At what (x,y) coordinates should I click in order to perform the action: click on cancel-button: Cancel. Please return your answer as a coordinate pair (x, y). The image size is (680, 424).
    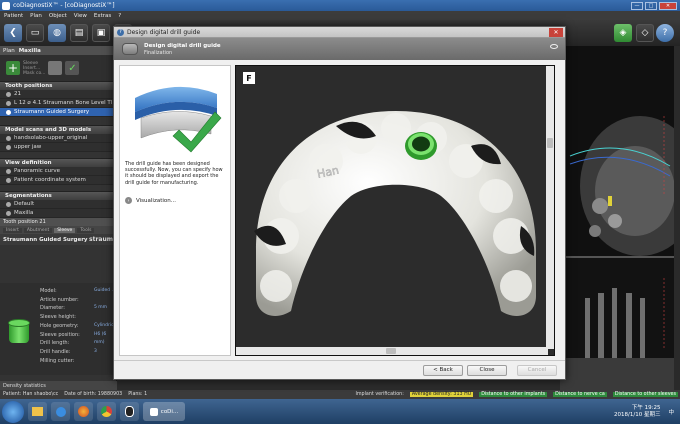
    Looking at the image, I should click on (537, 370).